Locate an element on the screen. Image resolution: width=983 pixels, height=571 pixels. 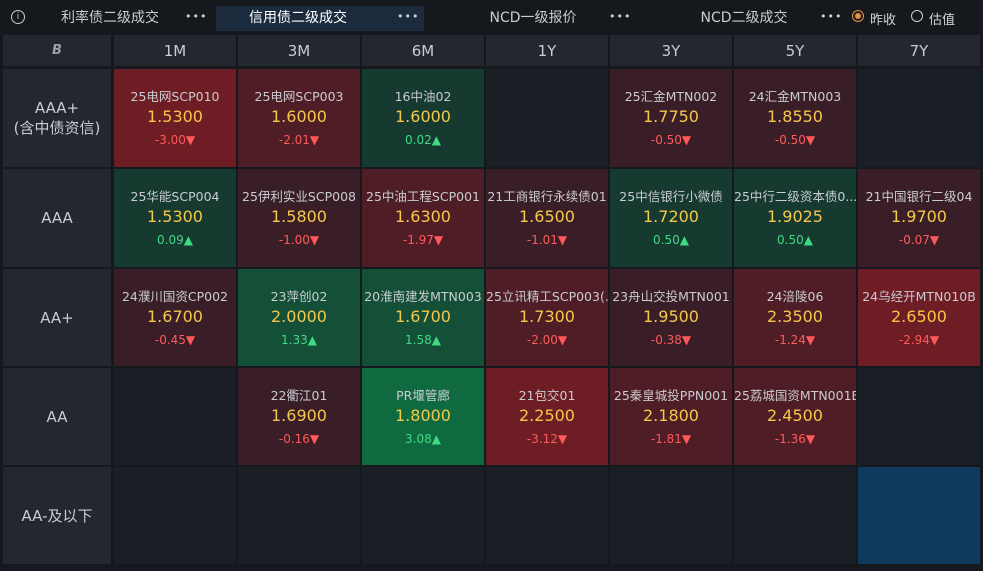
bond-name: 25汇金MTN002 is located at coordinates (671, 96).